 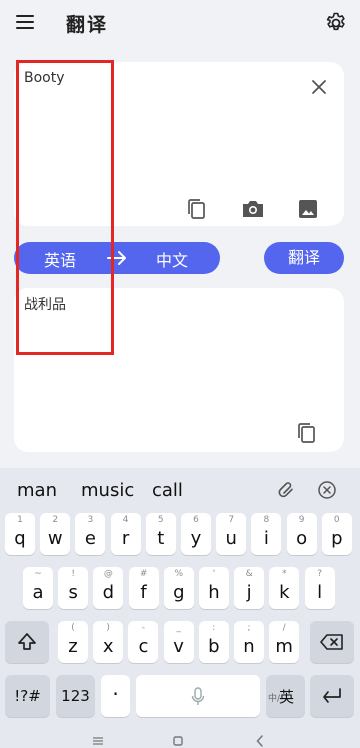 What do you see at coordinates (20, 534) in the screenshot?
I see `key-q: 1q` at bounding box center [20, 534].